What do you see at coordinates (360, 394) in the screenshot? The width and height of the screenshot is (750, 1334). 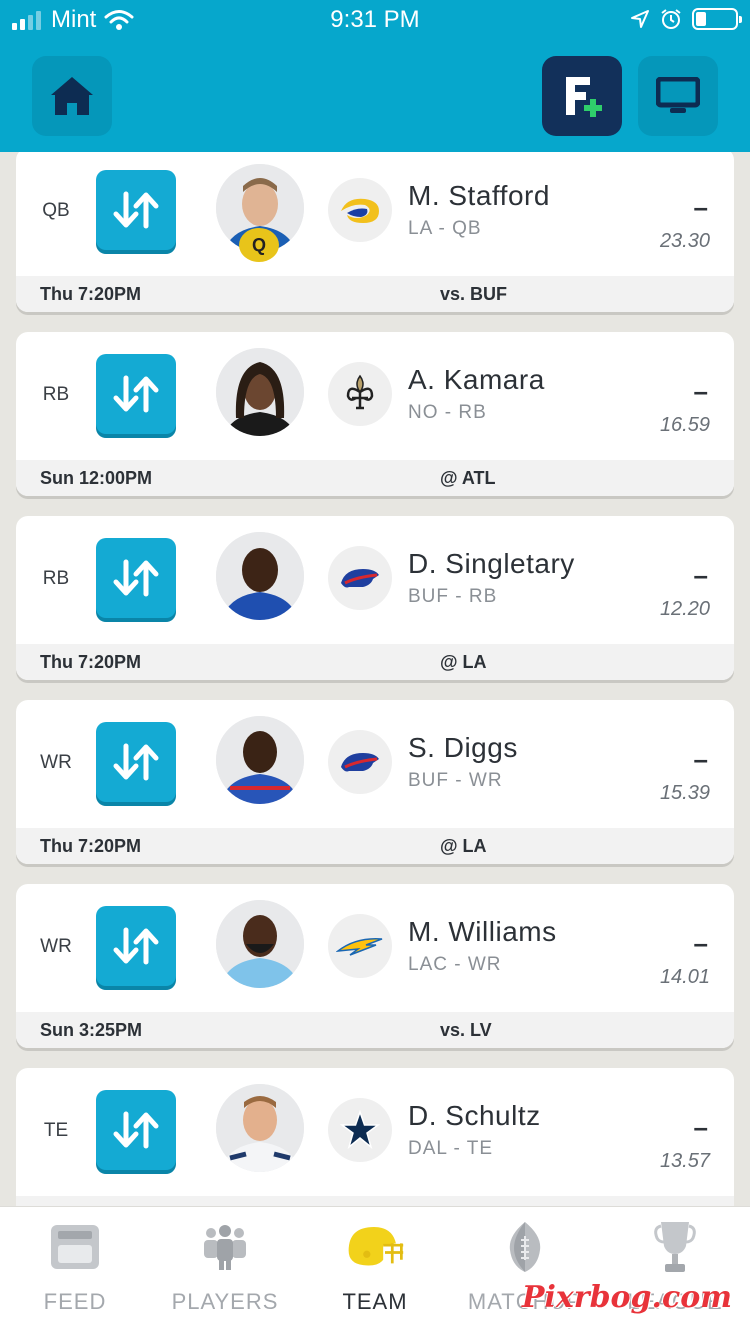 I see `saints-logo` at bounding box center [360, 394].